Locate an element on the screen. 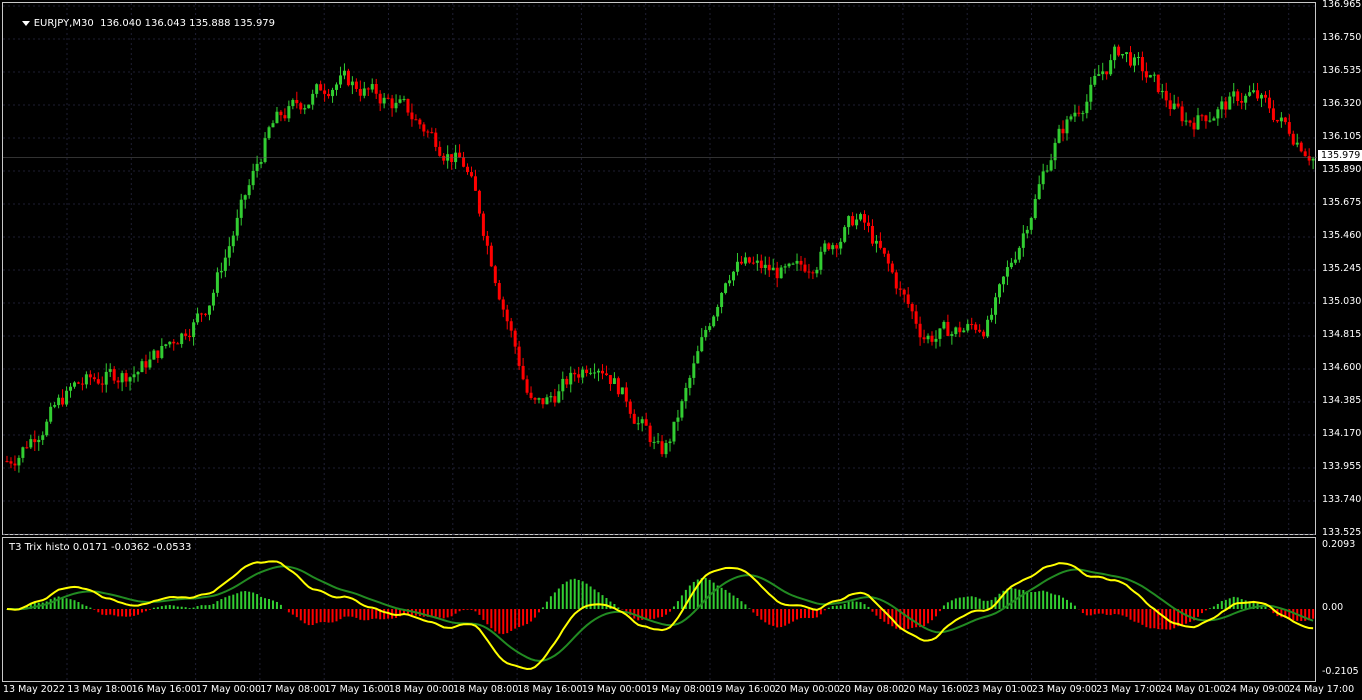 The height and width of the screenshot is (700, 1362). ohlc-values: 136.040 136.043 135.888 135.979 is located at coordinates (188, 23).